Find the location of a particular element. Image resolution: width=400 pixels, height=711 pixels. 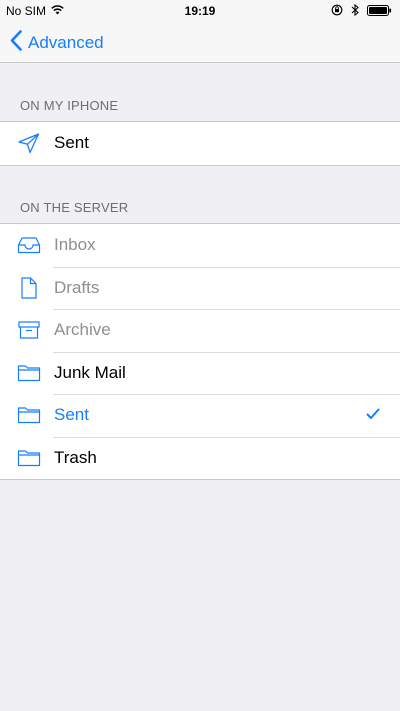

rotation-lock-icon is located at coordinates (337, 11).